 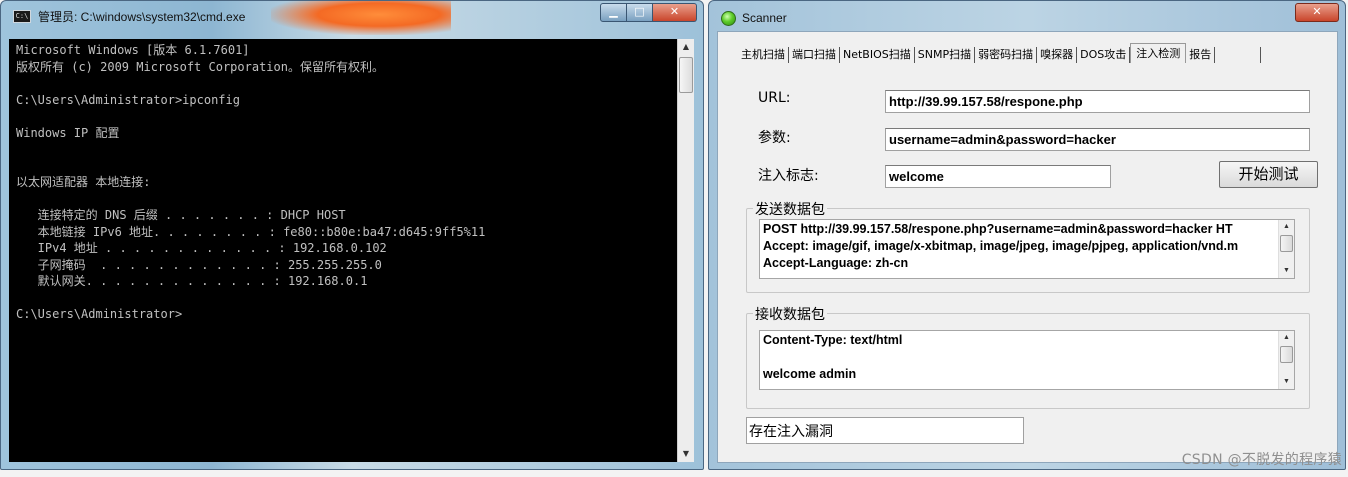 What do you see at coordinates (885, 430) in the screenshot?
I see `status-result: 存在注入漏洞` at bounding box center [885, 430].